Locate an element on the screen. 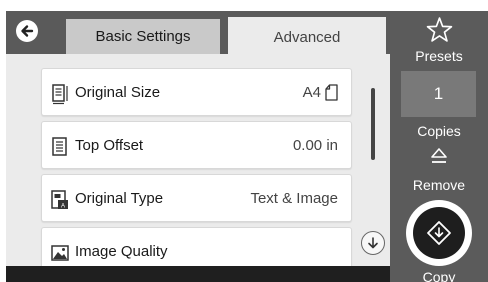  bottom-status-strip is located at coordinates (198, 274).